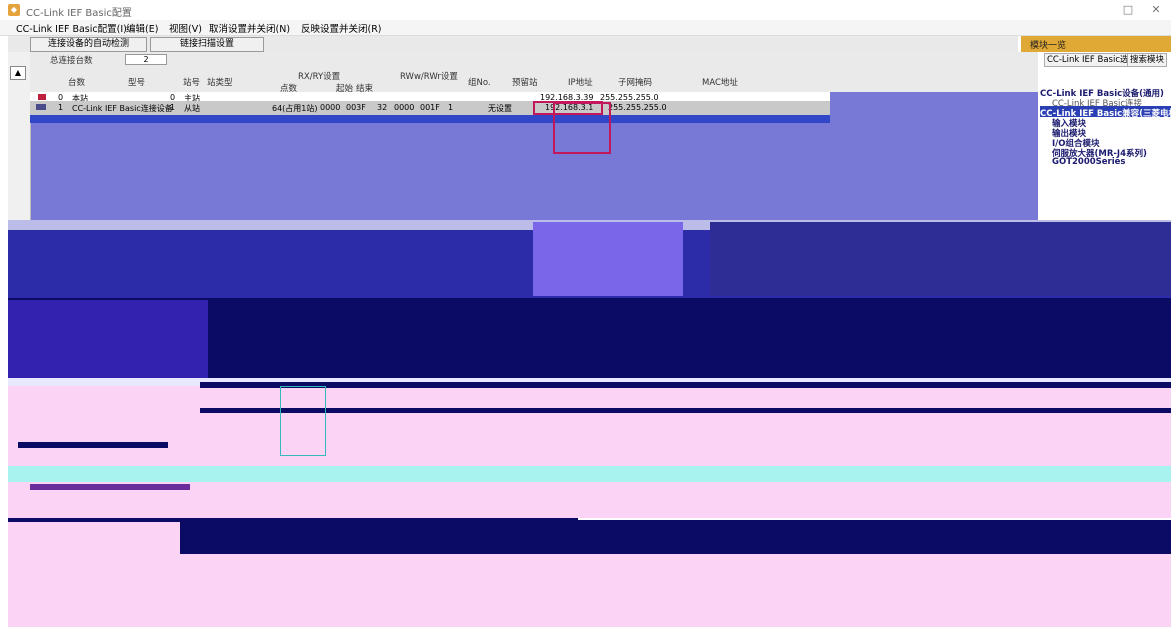 This screenshot has height=631, width=1171. What do you see at coordinates (192, 83) in the screenshot?
I see `header-station-no: 站号` at bounding box center [192, 83].